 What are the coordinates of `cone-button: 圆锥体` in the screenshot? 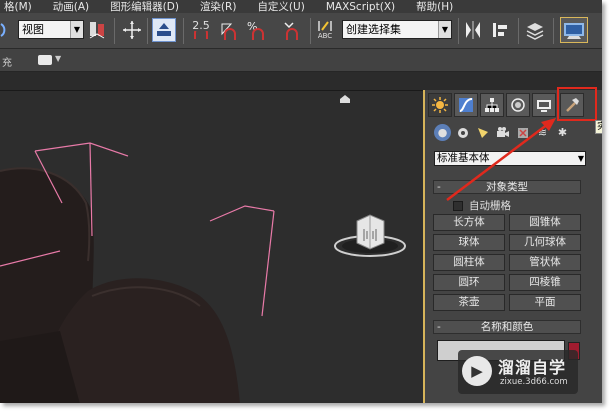 It's located at (545, 222).